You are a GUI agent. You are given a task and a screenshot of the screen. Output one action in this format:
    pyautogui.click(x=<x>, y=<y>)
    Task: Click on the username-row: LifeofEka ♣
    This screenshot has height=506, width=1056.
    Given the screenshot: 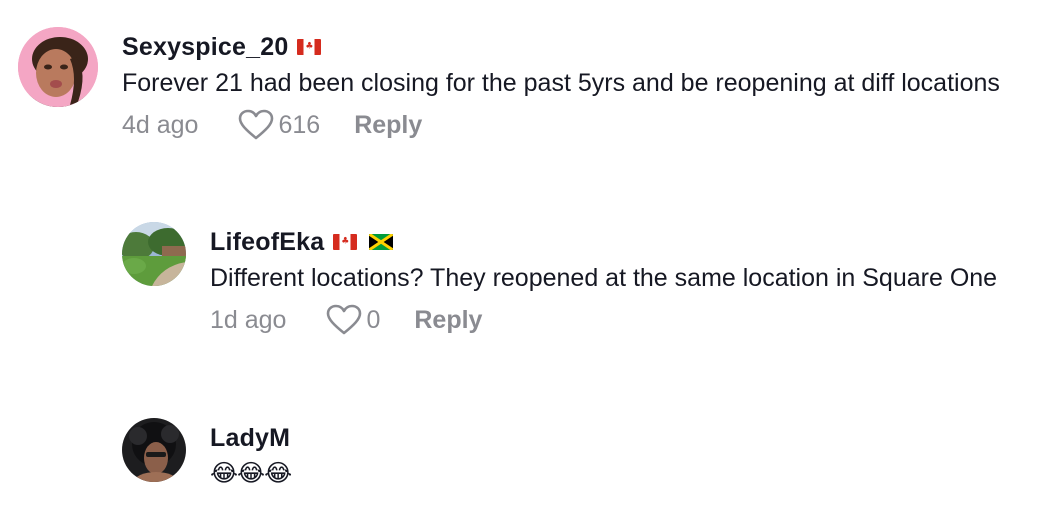 What is the action you would take?
    pyautogui.click(x=610, y=242)
    